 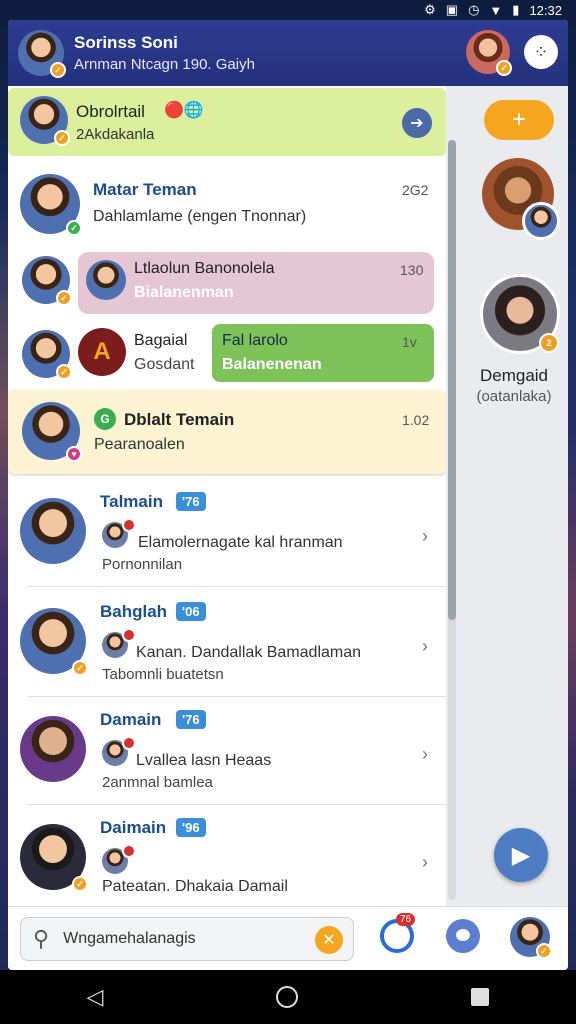 What do you see at coordinates (329, 940) in the screenshot?
I see `clear-icon: ✕` at bounding box center [329, 940].